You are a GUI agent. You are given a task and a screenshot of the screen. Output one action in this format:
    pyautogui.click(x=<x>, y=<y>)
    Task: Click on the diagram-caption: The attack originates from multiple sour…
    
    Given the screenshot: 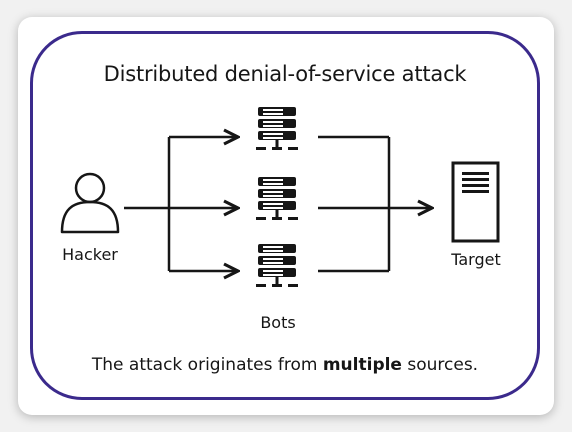 What is the action you would take?
    pyautogui.click(x=285, y=365)
    